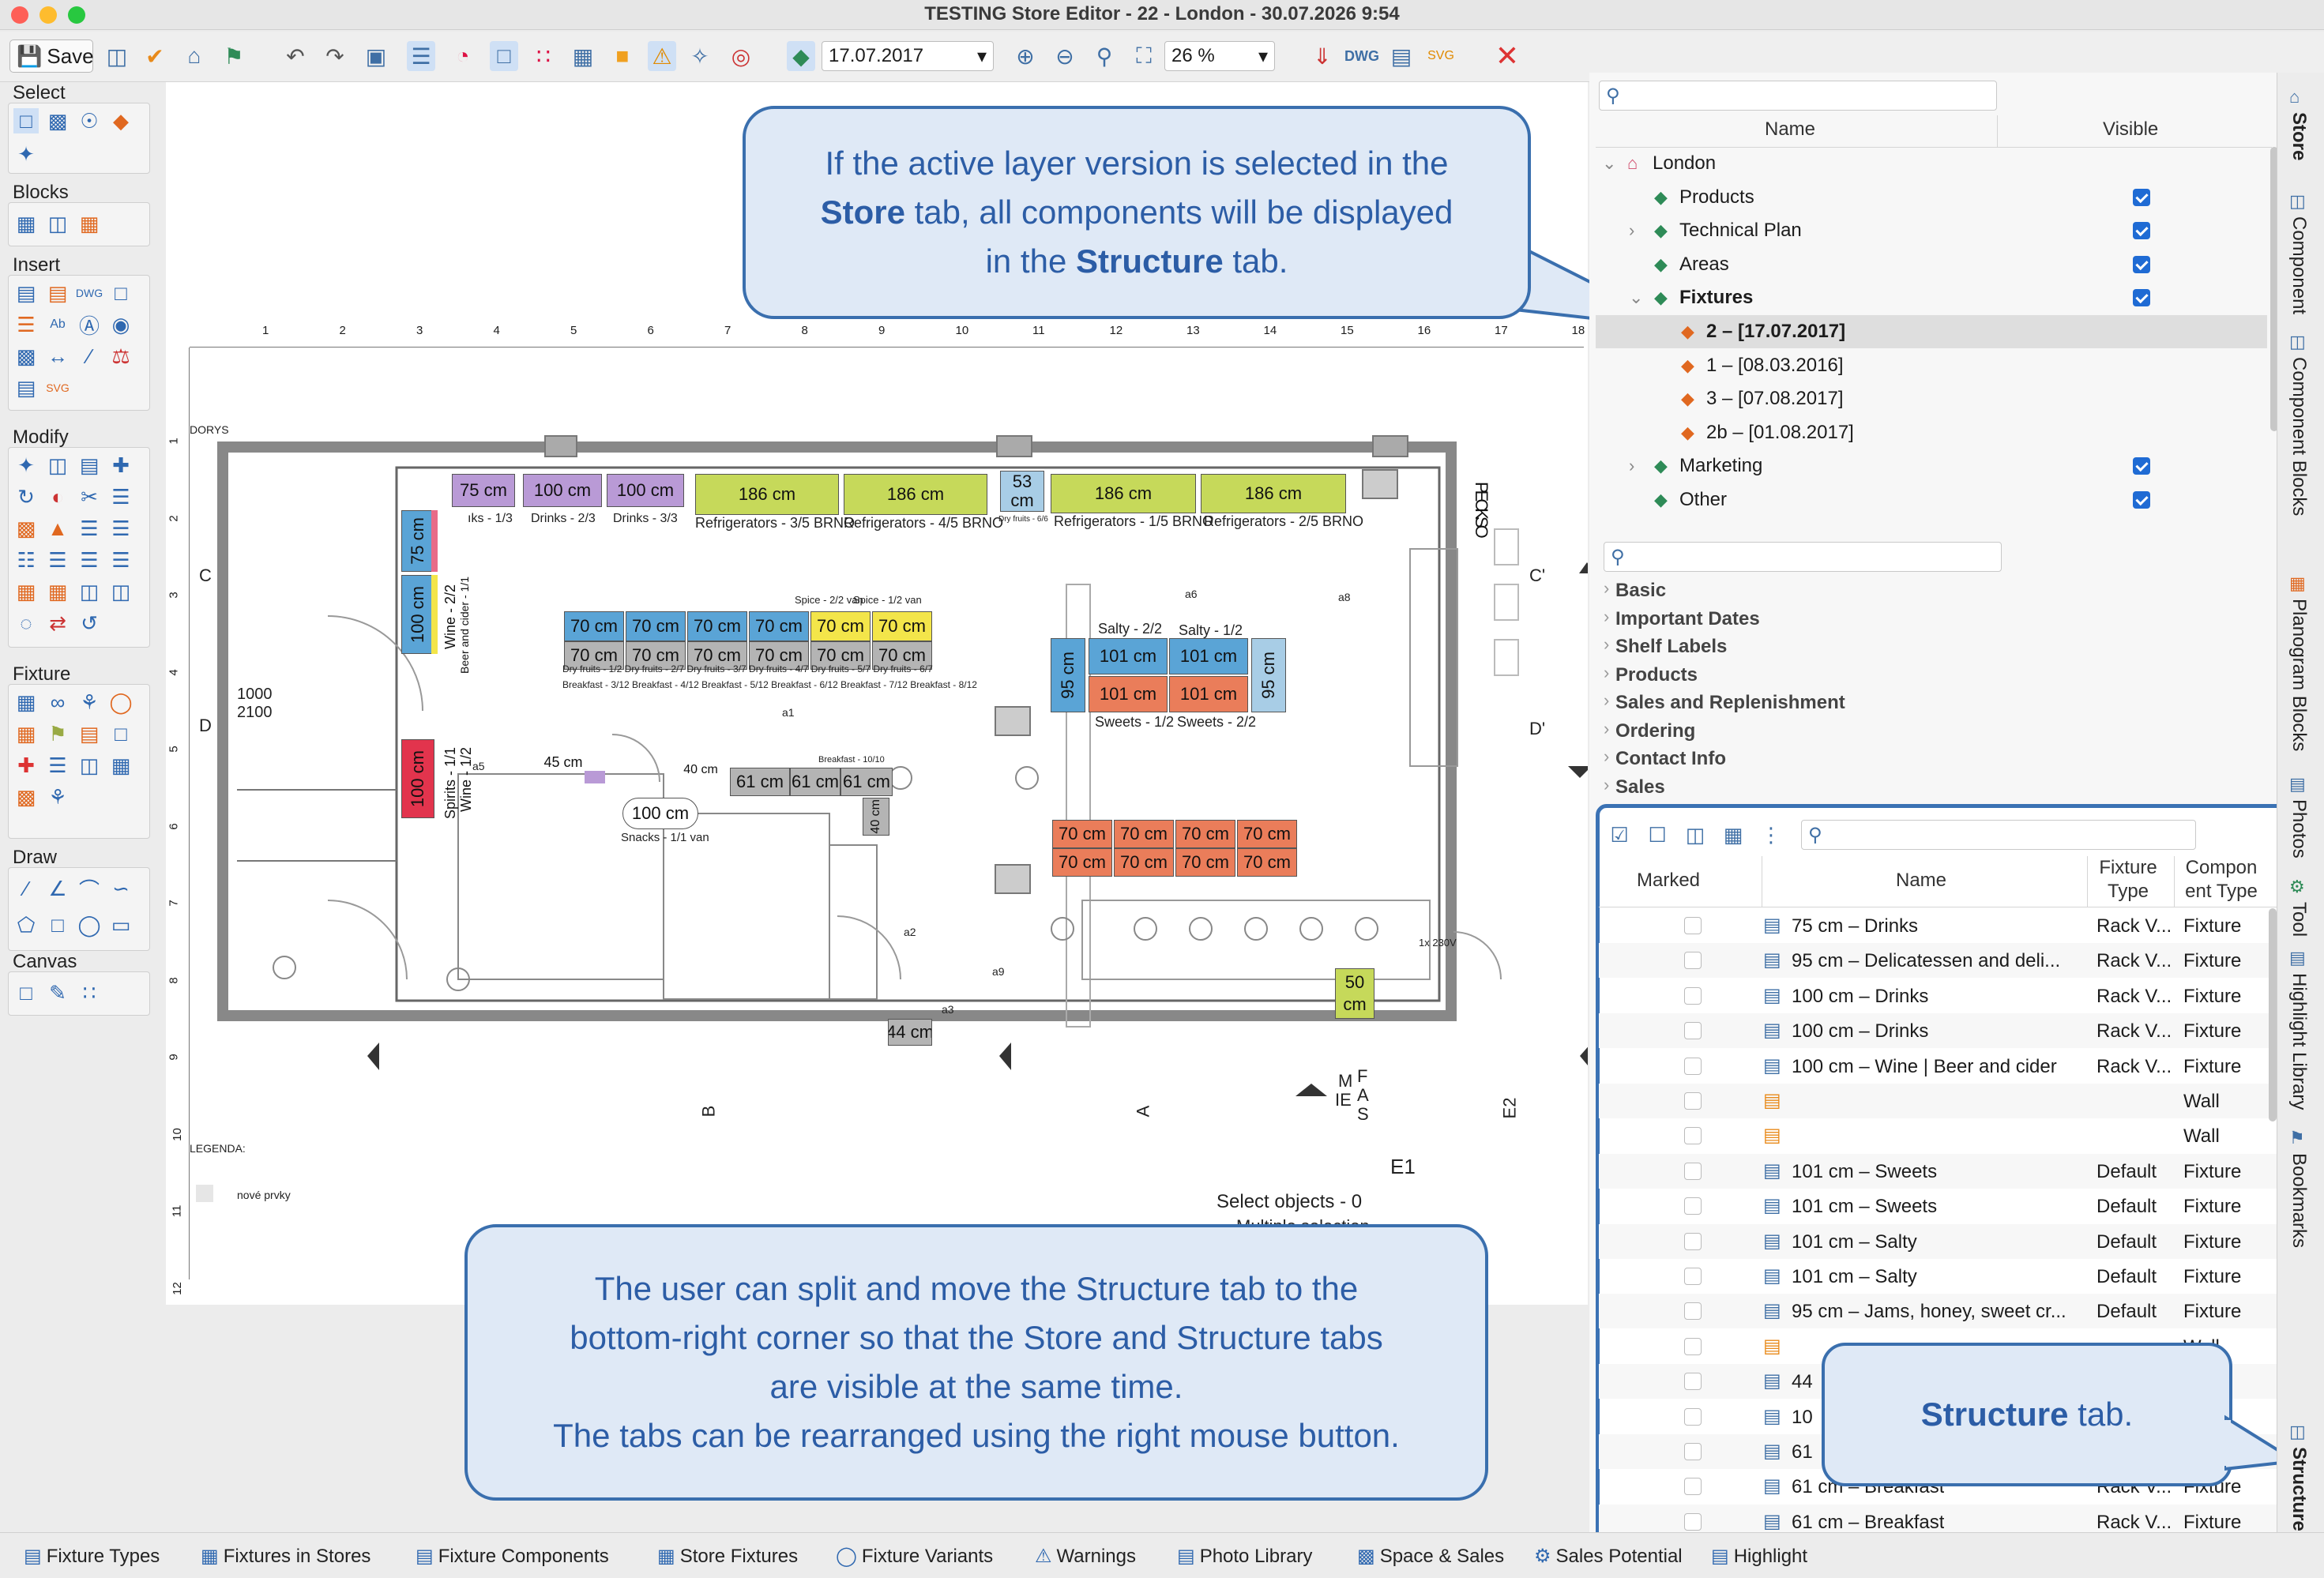  What do you see at coordinates (58, 993) in the screenshot?
I see `canvas-edit-icon: ✎` at bounding box center [58, 993].